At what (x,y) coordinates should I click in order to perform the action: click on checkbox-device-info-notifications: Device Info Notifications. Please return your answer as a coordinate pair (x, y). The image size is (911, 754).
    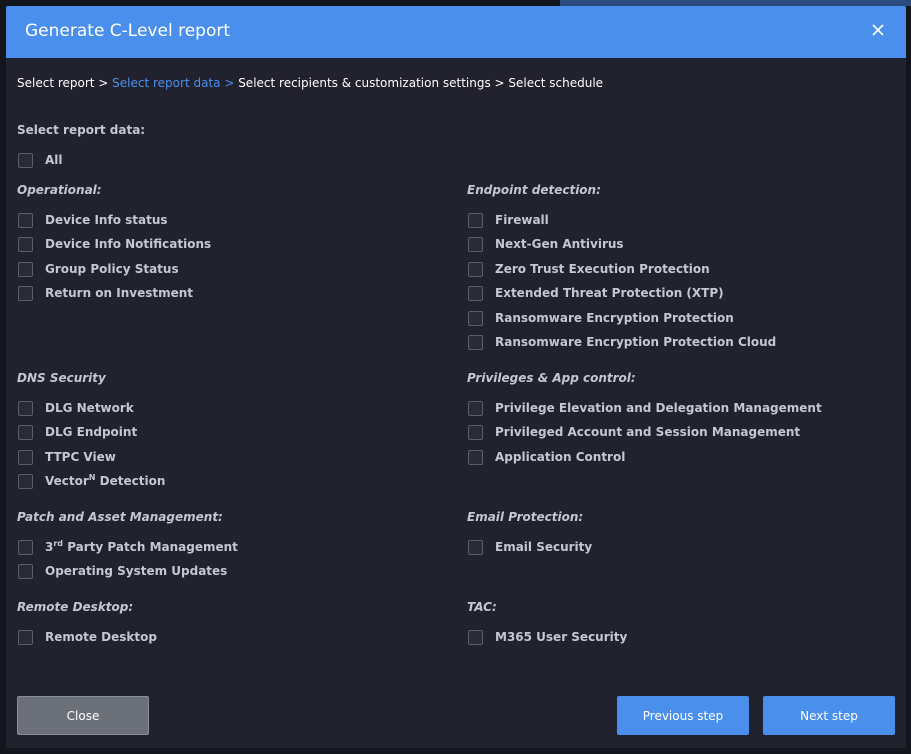
    Looking at the image, I should click on (114, 244).